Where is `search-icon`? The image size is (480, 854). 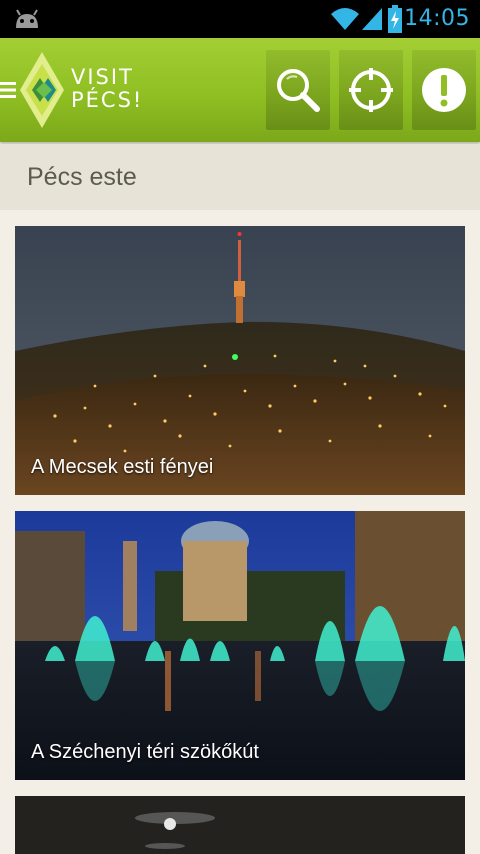 search-icon is located at coordinates (298, 90).